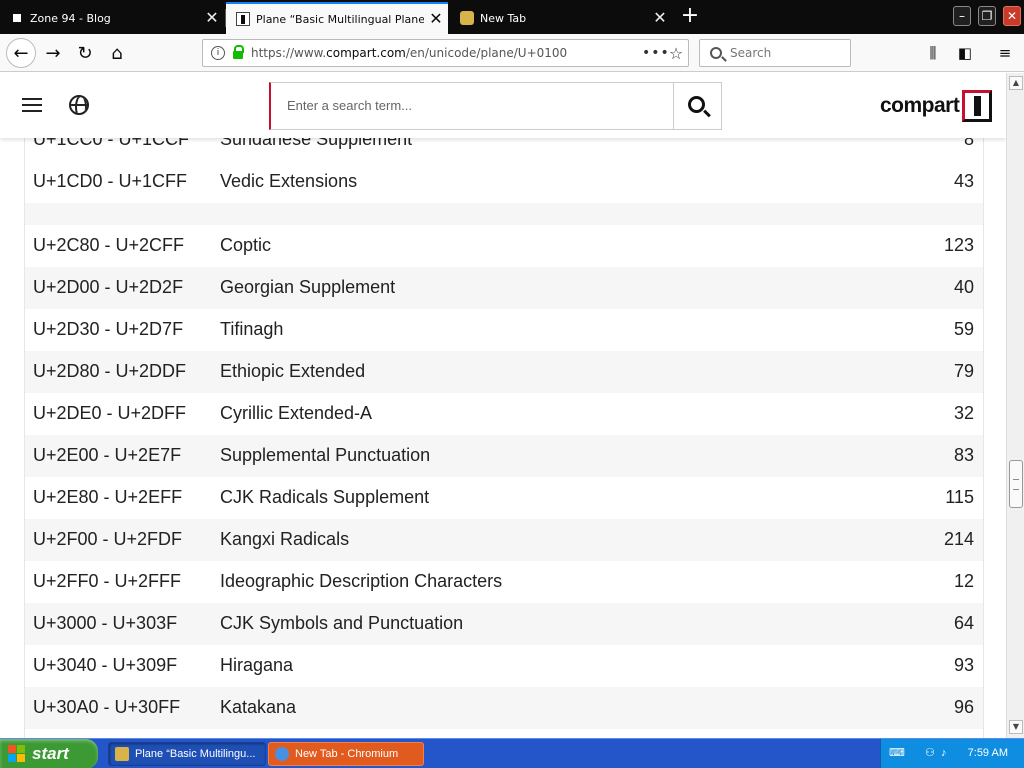 This screenshot has width=1024, height=768. I want to click on block-name-link: Georgian Supplement, so click(307, 287).